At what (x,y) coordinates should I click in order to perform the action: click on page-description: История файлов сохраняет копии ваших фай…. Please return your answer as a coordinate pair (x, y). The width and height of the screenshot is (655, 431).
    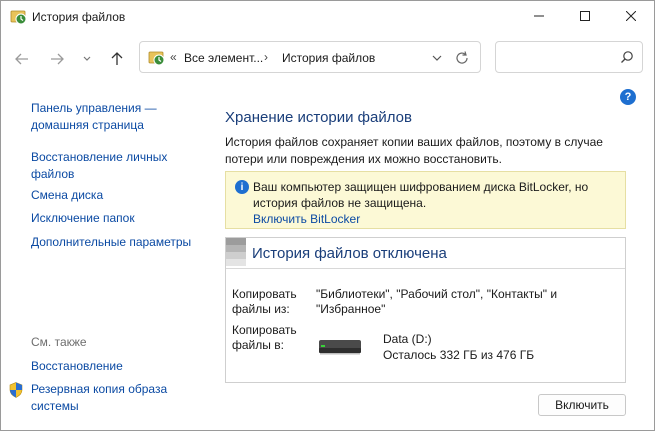
    Looking at the image, I should click on (414, 150).